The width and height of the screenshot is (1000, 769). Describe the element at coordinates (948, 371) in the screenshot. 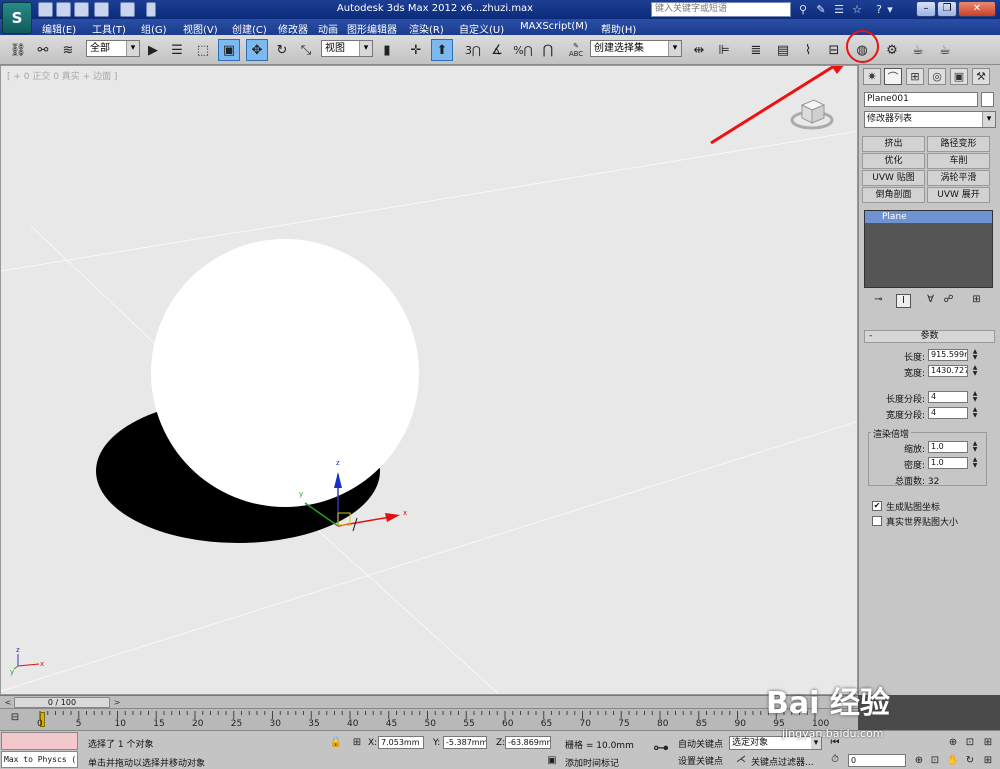

I see `width-field: 1430.727r` at that location.